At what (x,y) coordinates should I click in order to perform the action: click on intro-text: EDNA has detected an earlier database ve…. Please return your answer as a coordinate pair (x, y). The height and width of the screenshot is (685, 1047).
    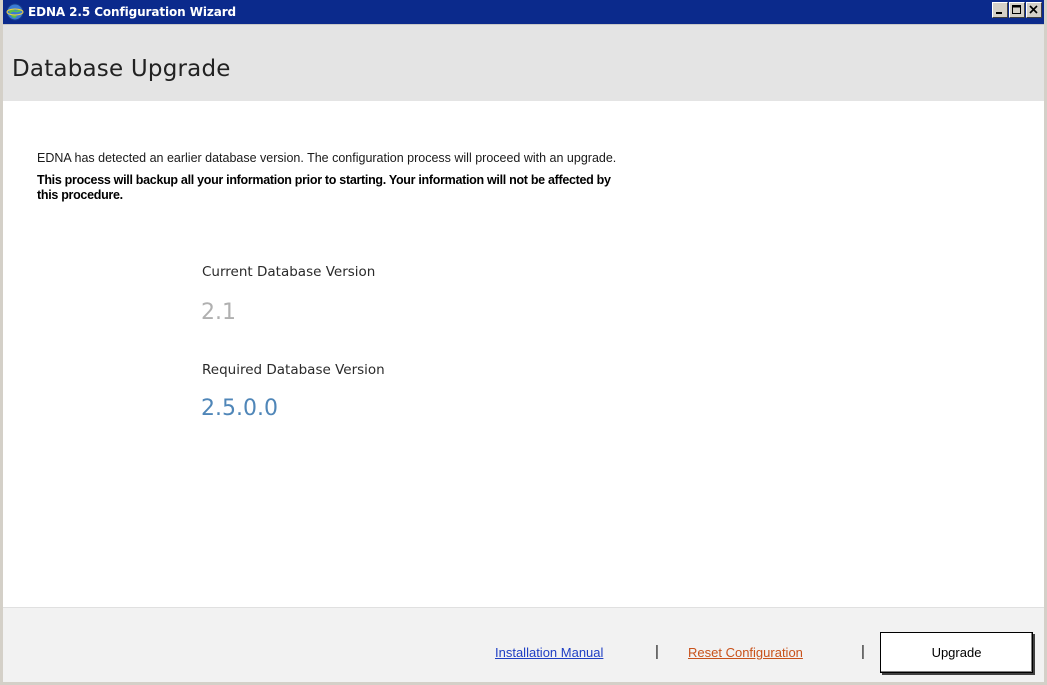
    Looking at the image, I should click on (327, 158).